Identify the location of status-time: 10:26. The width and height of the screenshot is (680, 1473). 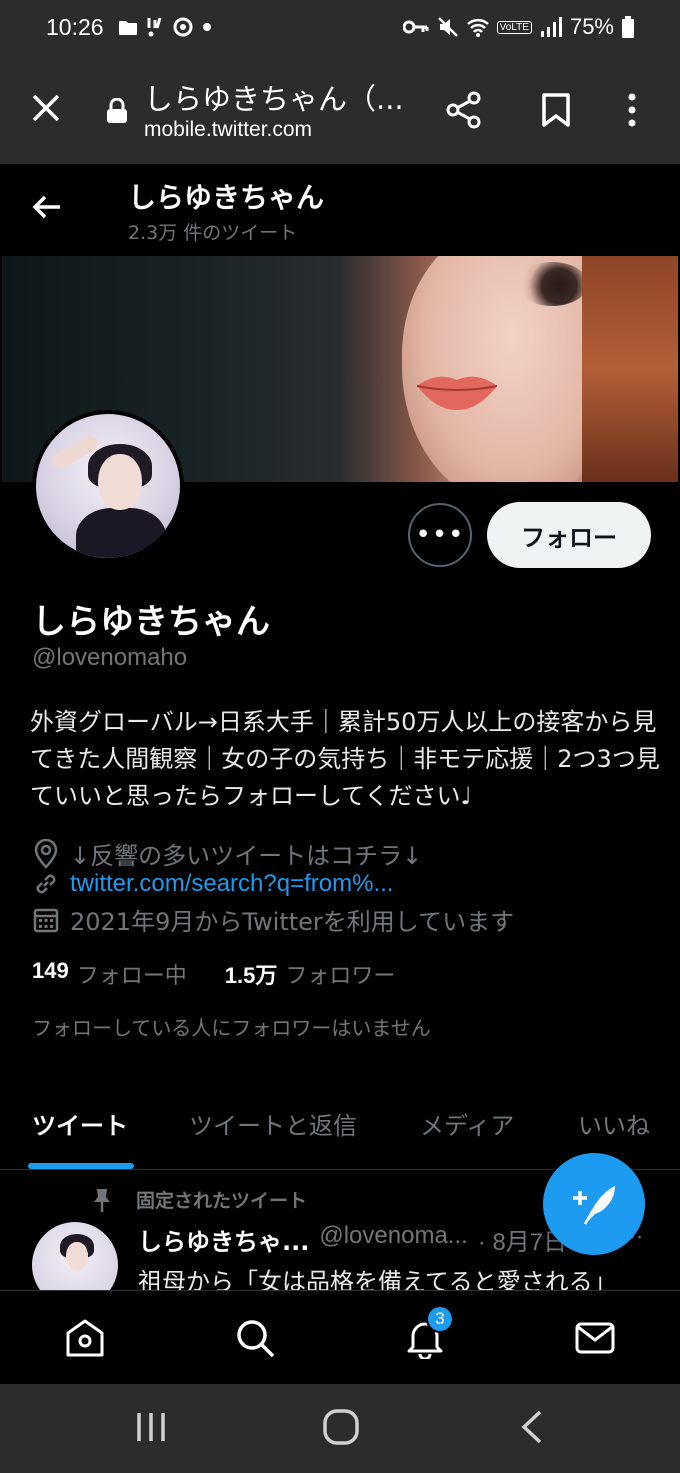
(75, 27).